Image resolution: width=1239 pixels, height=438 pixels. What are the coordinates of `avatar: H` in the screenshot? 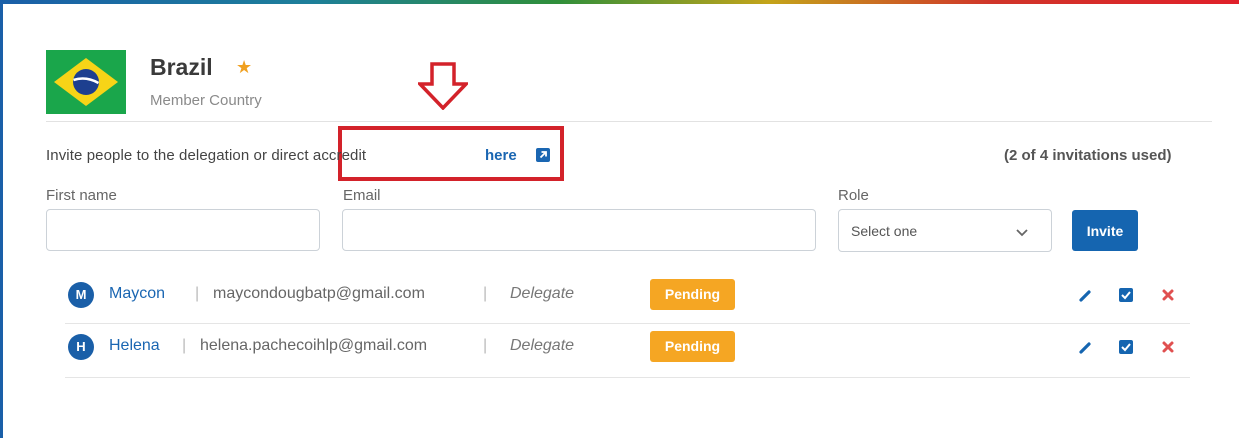 It's located at (81, 347).